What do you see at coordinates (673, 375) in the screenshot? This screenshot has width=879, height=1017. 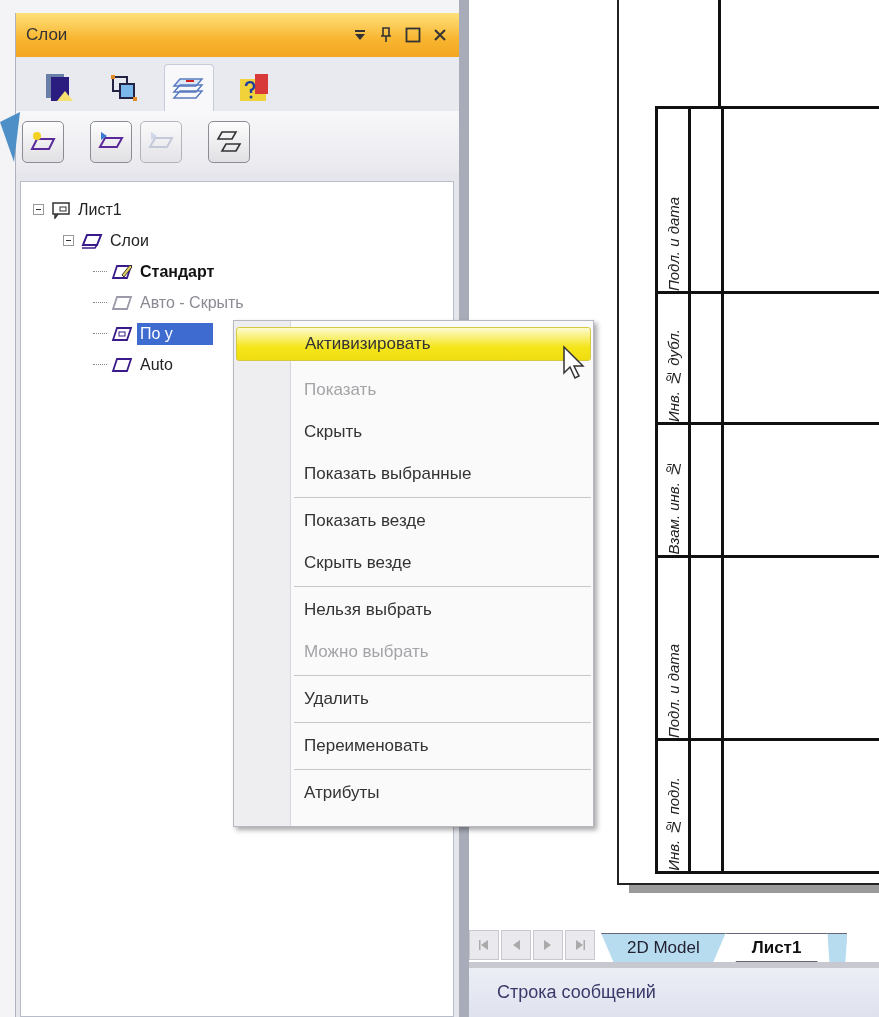 I see `stamp-label: Инв. № дубл.` at bounding box center [673, 375].